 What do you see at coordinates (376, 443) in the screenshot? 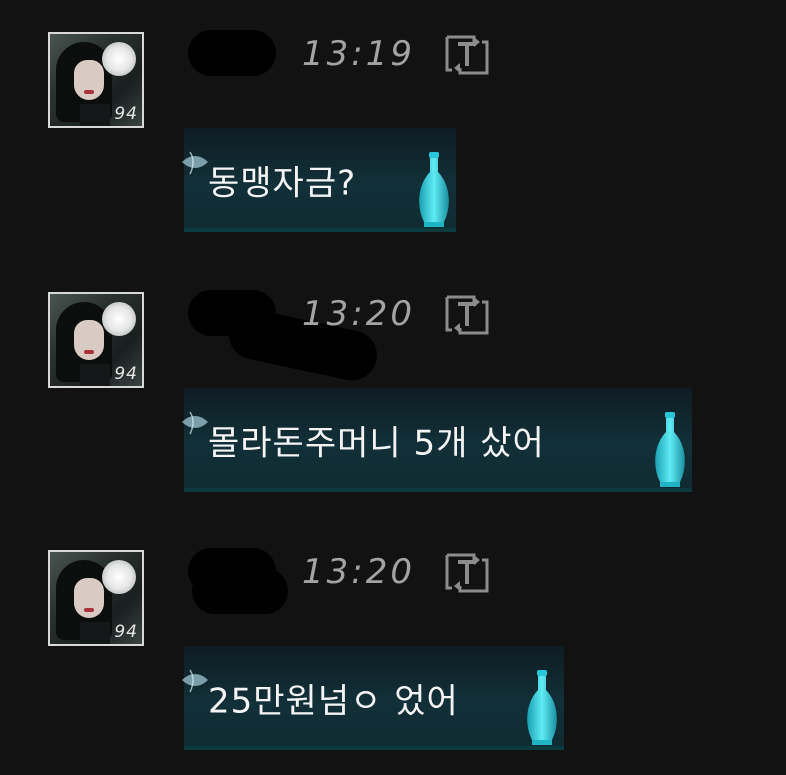
I see `message-text: 몰라돈주머니 5개 샀어` at bounding box center [376, 443].